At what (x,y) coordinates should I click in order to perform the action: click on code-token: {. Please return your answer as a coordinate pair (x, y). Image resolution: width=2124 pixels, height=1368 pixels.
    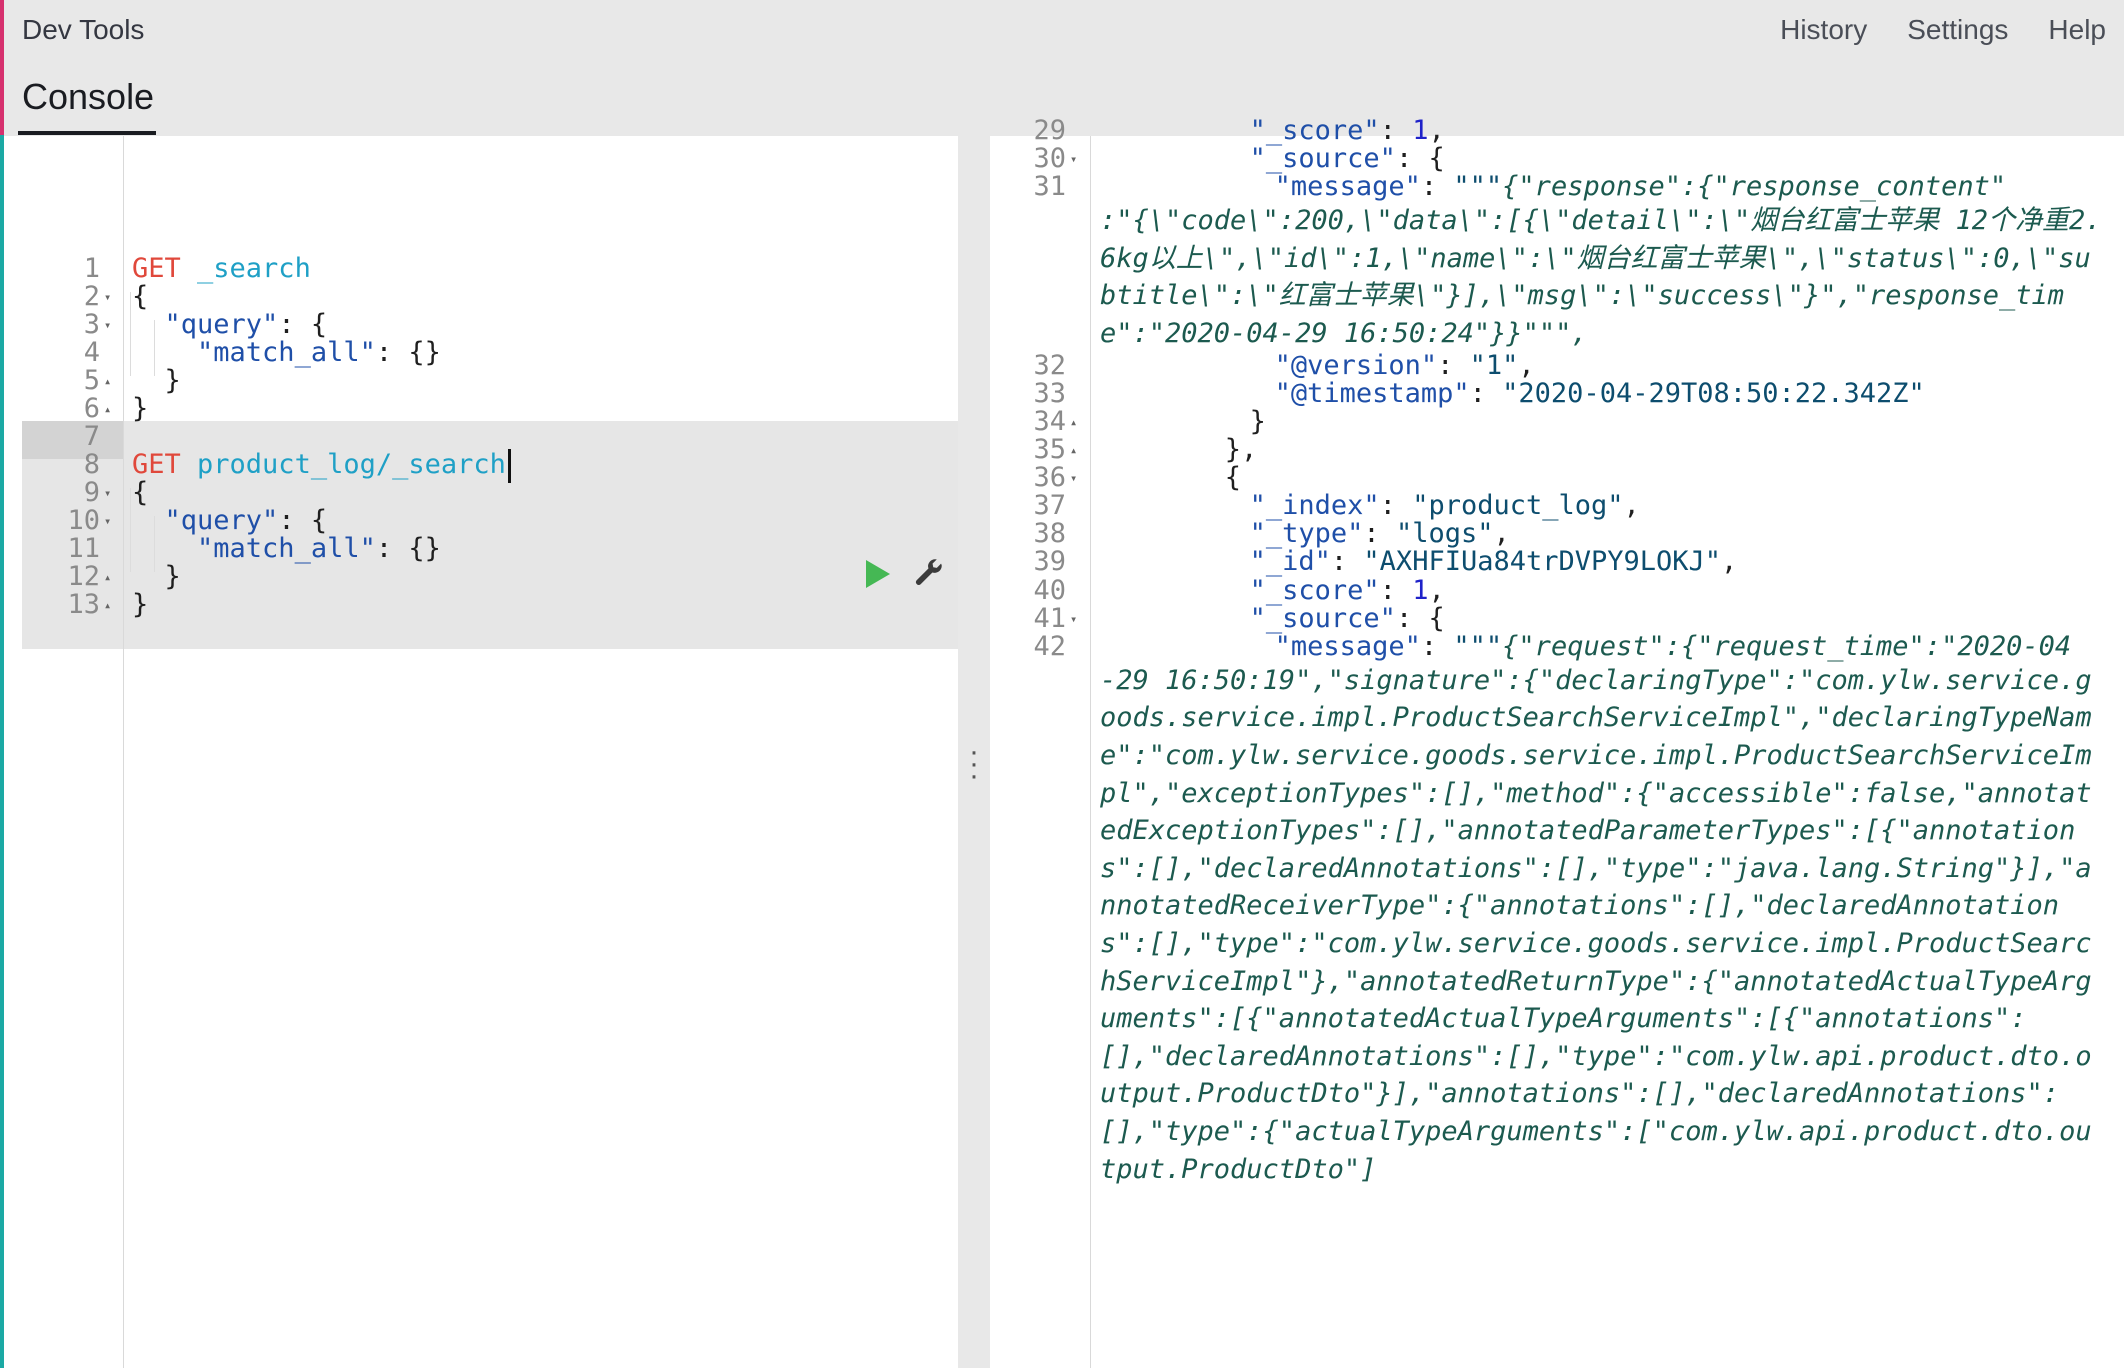
    Looking at the image, I should click on (1232, 478).